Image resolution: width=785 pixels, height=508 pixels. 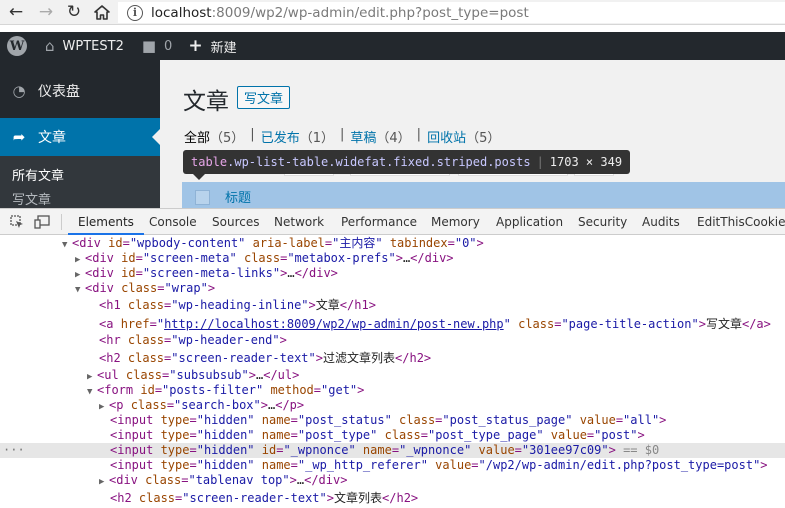 What do you see at coordinates (17, 222) in the screenshot?
I see `inspect-element-icon` at bounding box center [17, 222].